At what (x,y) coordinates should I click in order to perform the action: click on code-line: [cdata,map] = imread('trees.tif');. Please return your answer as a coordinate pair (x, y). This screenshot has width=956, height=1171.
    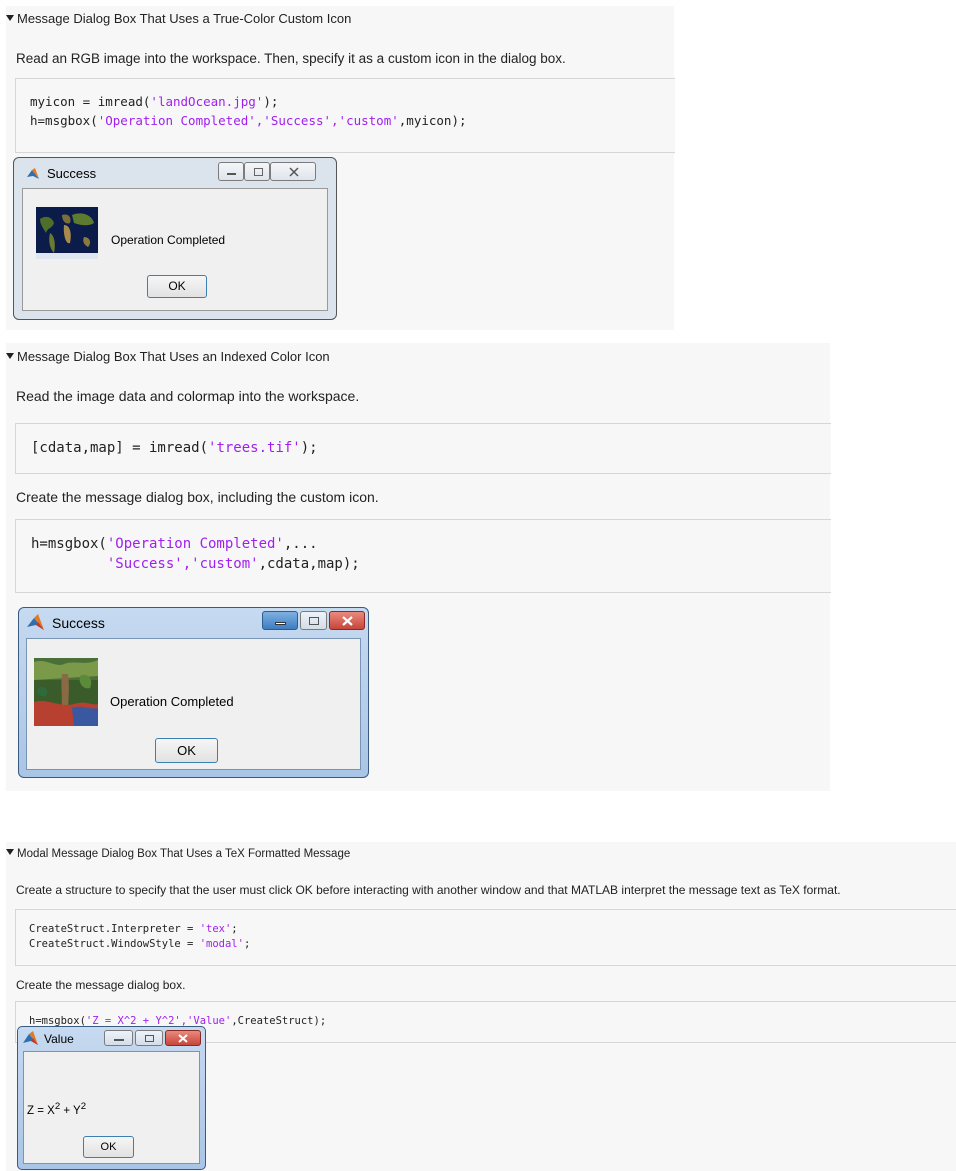
    Looking at the image, I should click on (174, 448).